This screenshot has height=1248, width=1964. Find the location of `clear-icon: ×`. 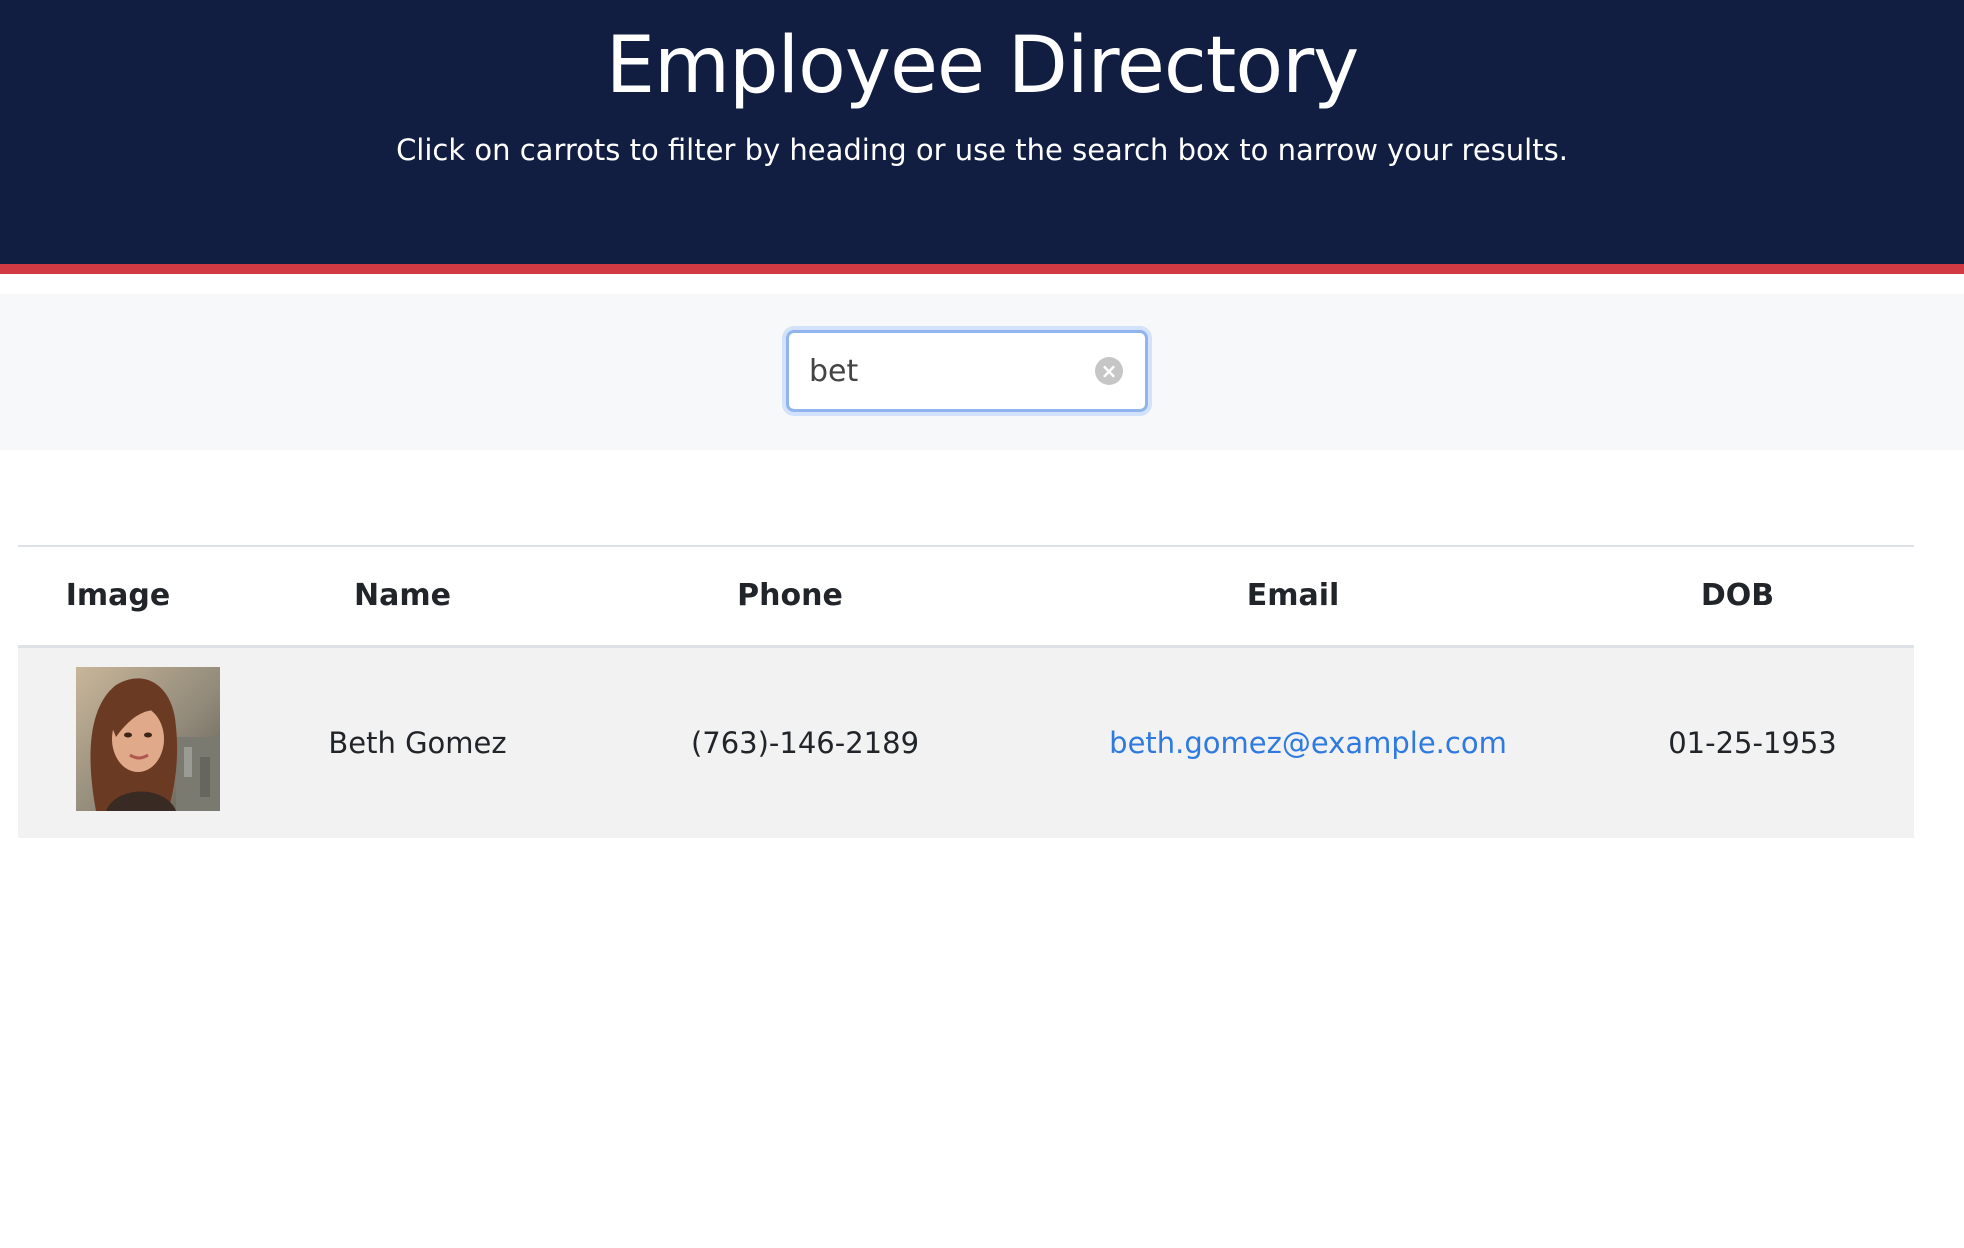

clear-icon: × is located at coordinates (1109, 371).